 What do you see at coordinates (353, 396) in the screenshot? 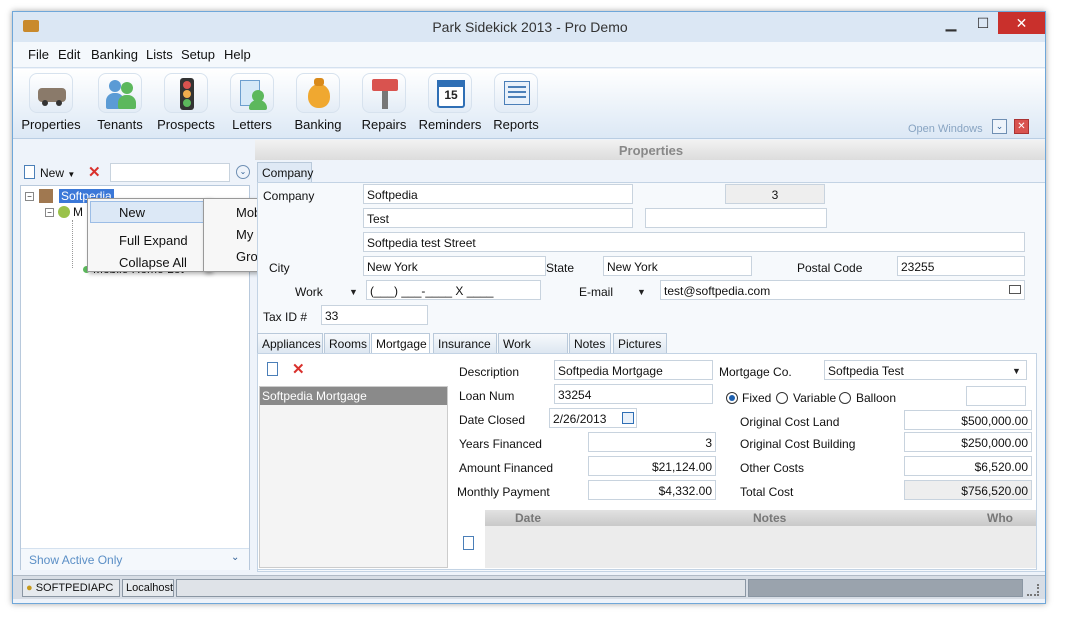
I see `mortgage-list-item: Softpedia Mortgage` at bounding box center [353, 396].